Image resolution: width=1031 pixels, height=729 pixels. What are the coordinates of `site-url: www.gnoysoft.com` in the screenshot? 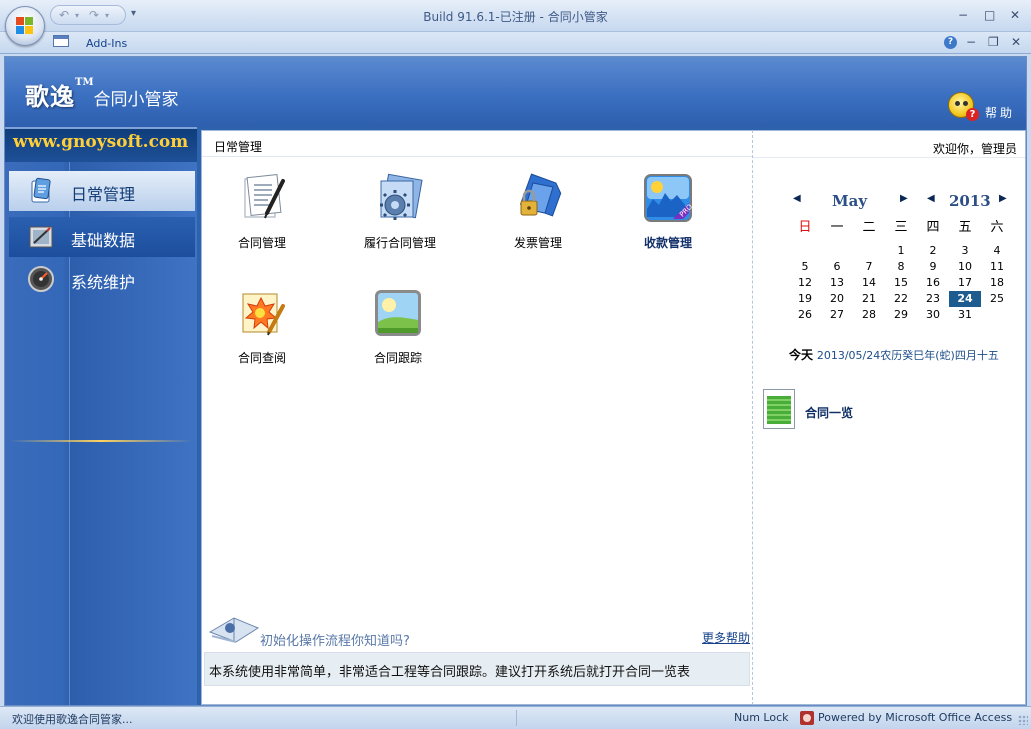 It's located at (101, 142).